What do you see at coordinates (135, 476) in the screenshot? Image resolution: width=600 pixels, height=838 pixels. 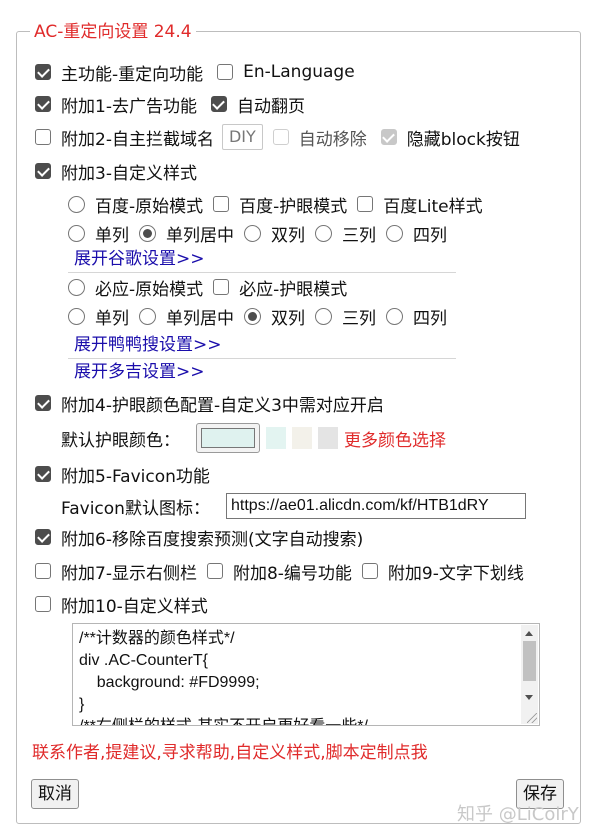 I see `favicon-label: 附加5-Favicon功能` at bounding box center [135, 476].